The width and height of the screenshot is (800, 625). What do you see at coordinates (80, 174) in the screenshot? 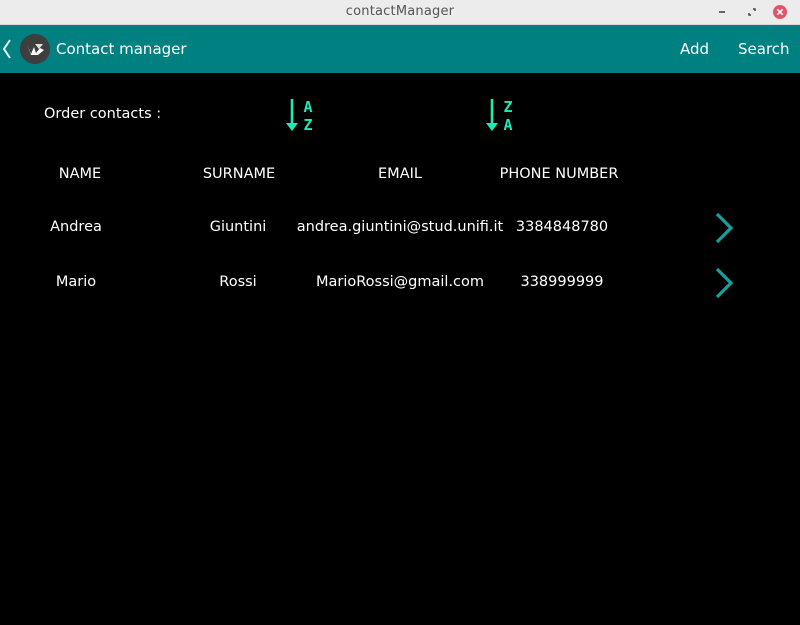
I see `header-name: NAME` at bounding box center [80, 174].